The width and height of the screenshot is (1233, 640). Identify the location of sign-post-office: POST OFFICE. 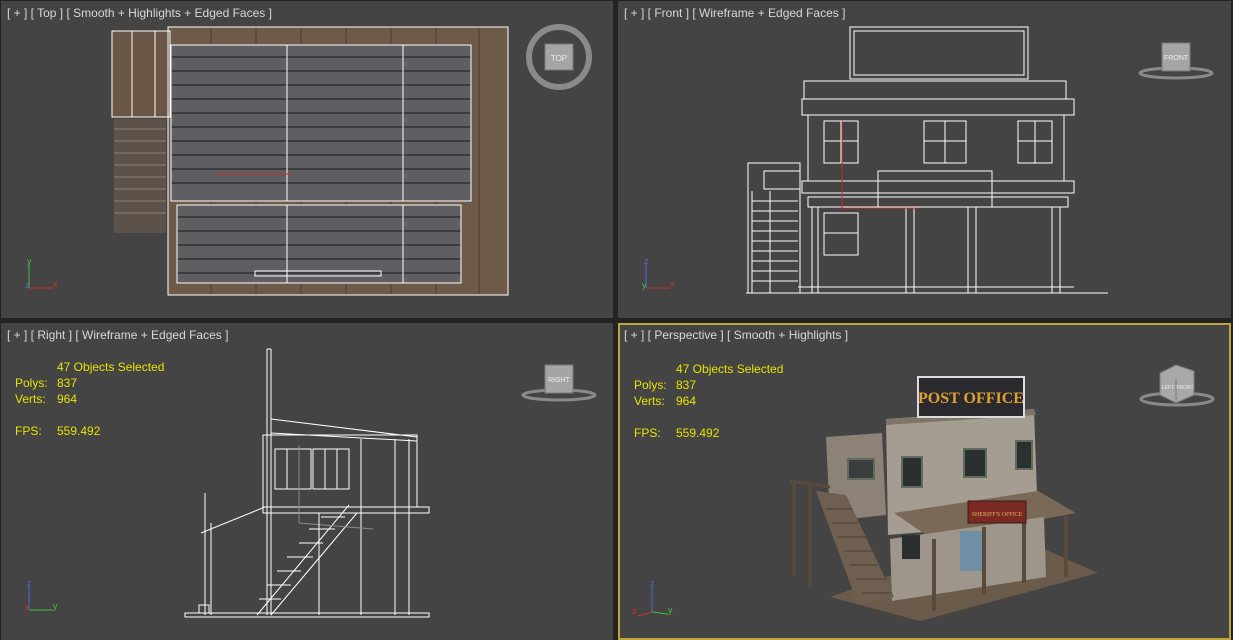
(971, 398).